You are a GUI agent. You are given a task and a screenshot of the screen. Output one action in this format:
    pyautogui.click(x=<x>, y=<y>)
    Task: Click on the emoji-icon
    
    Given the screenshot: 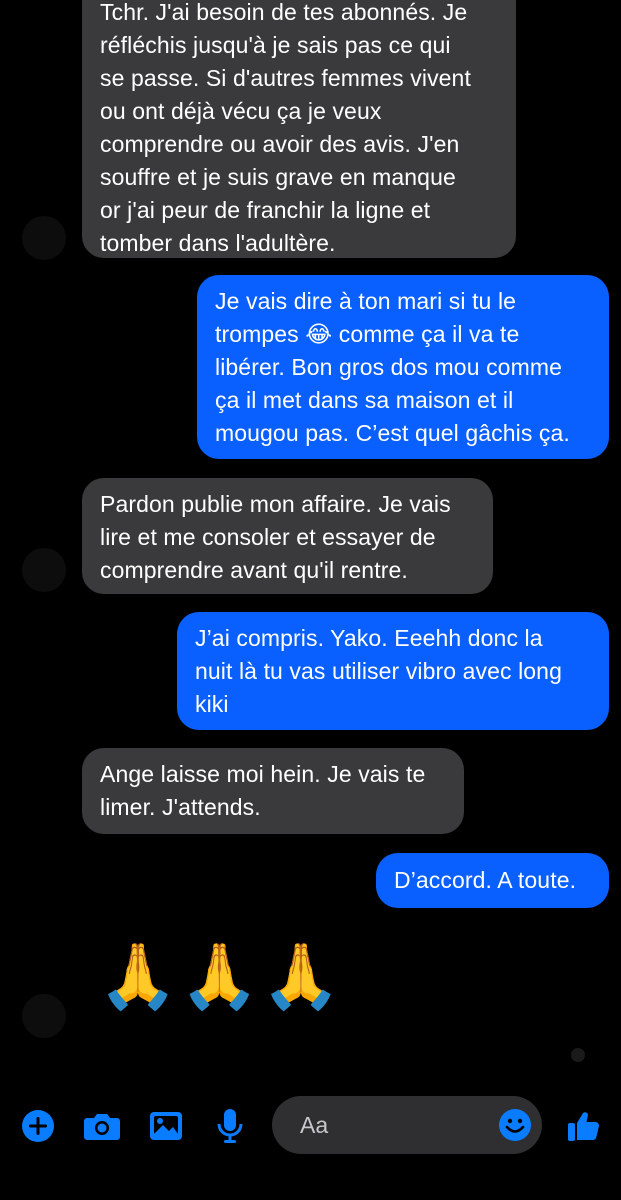 What is the action you would take?
    pyautogui.click(x=515, y=1125)
    